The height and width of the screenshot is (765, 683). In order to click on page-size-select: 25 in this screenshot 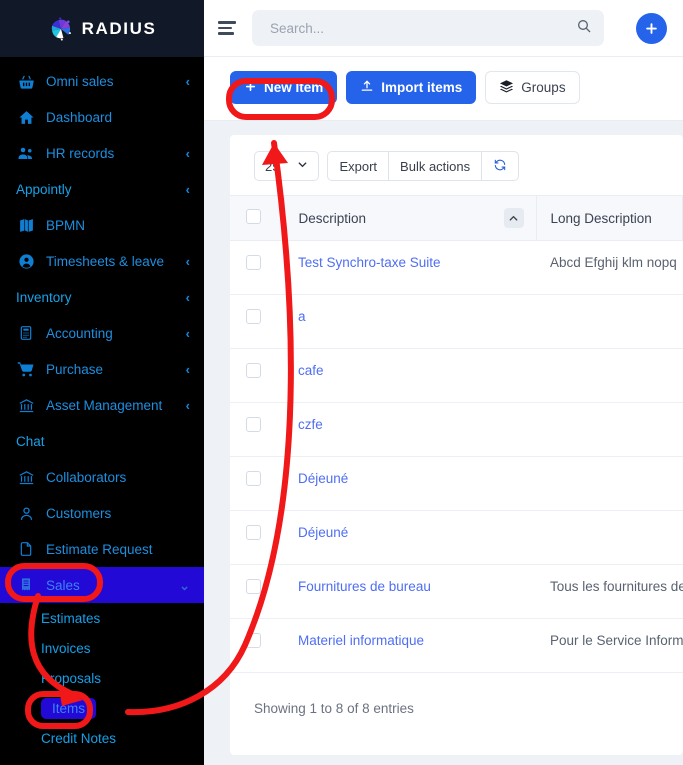, I will do `click(287, 166)`.